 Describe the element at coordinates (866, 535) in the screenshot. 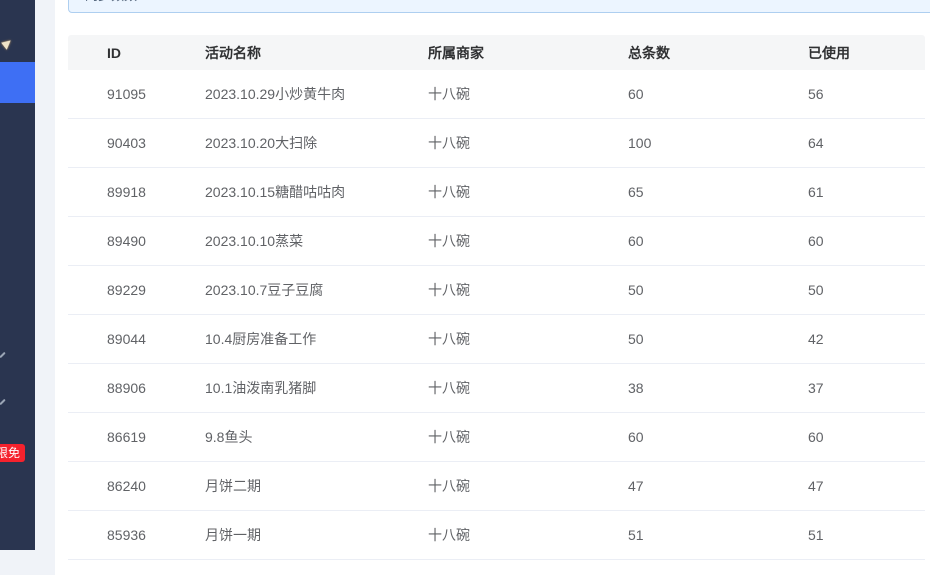

I see `cell-used: 51` at that location.